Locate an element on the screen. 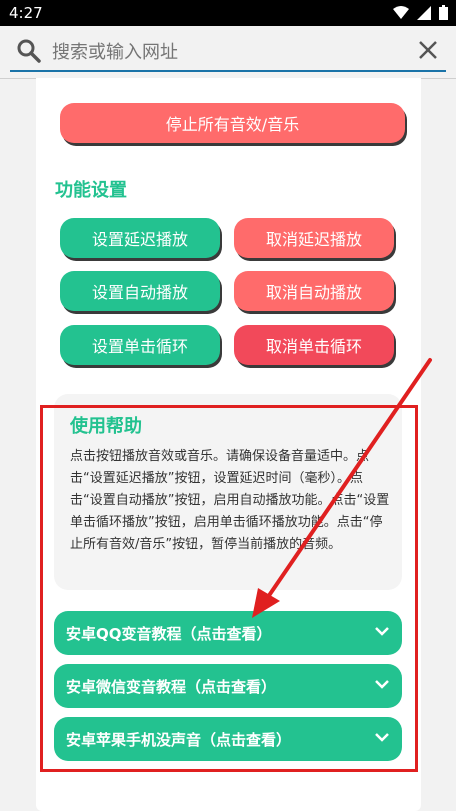 The width and height of the screenshot is (456, 811). cancel-delay-button: 取消延迟播放 is located at coordinates (314, 238).